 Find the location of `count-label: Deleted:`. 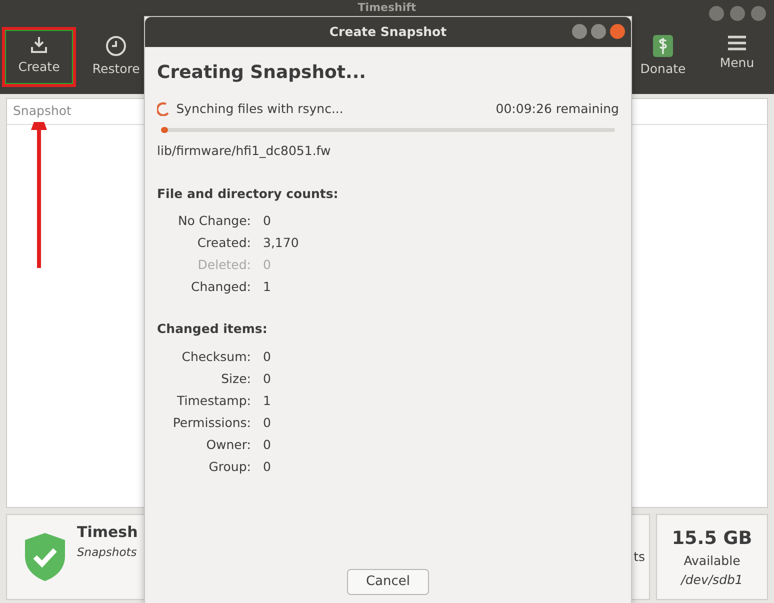

count-label: Deleted: is located at coordinates (223, 265).